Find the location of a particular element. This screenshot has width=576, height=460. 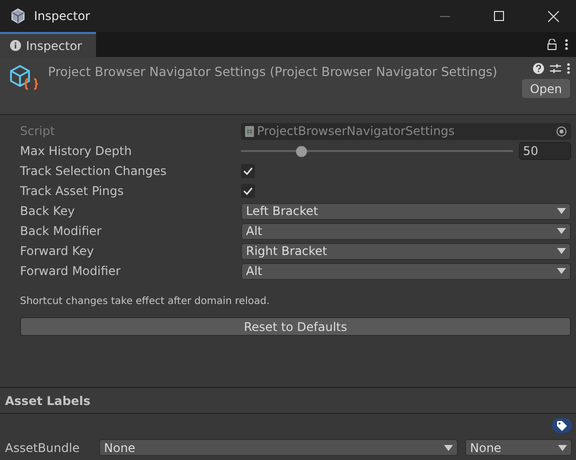

note-text: Shortcut changes take effect after domain reload. is located at coordinates (145, 301).